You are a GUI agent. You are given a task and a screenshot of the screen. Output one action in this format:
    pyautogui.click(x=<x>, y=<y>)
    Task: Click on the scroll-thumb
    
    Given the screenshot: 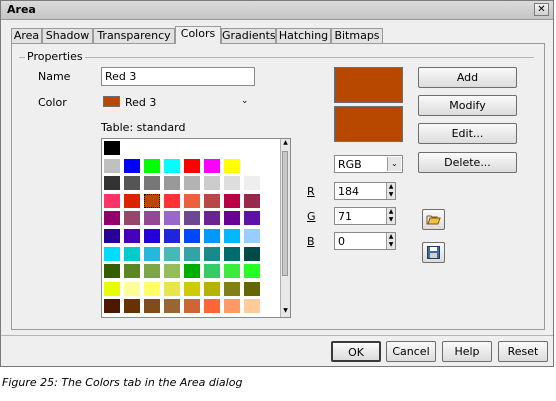 What is the action you would take?
    pyautogui.click(x=285, y=213)
    